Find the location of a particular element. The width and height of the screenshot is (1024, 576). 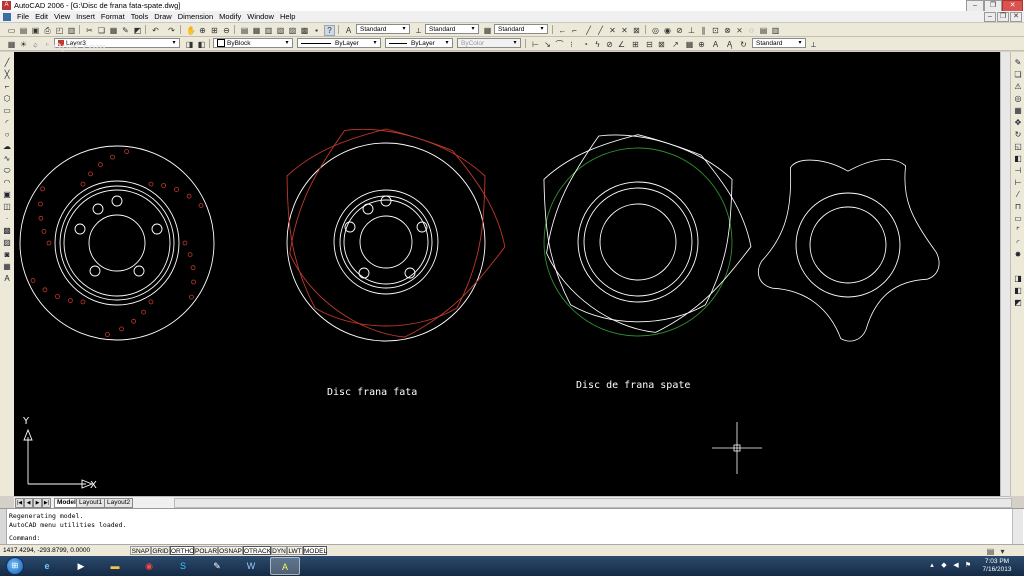

line-icon: ← is located at coordinates (562, 30).